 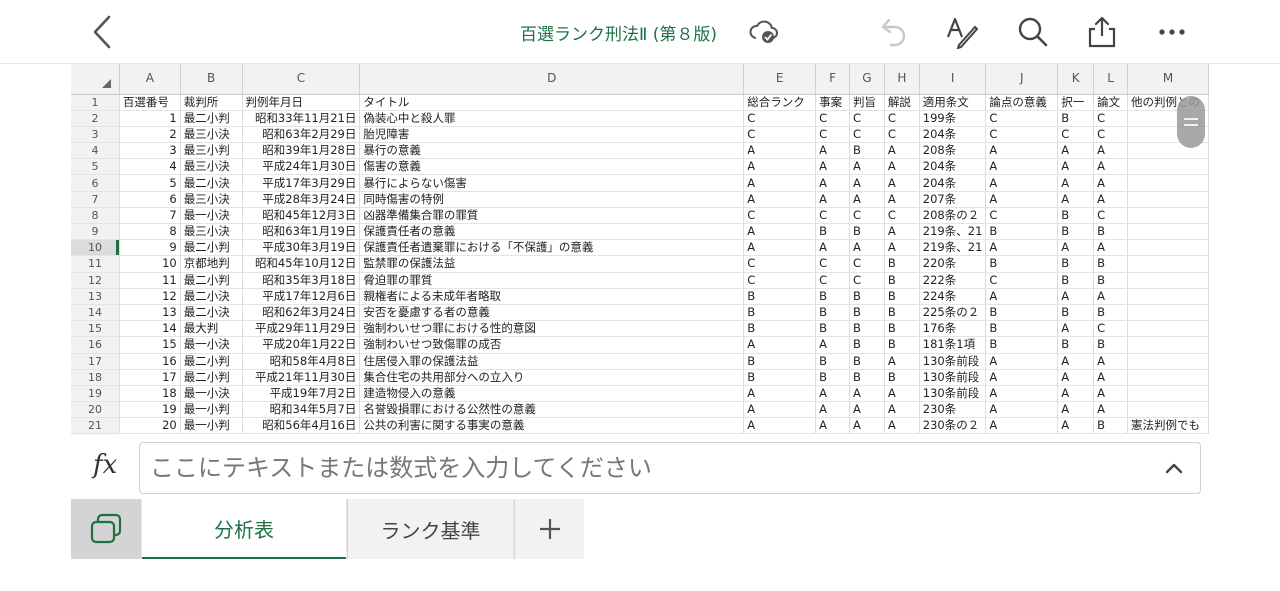 I want to click on cell-I: 199条, so click(x=953, y=118).